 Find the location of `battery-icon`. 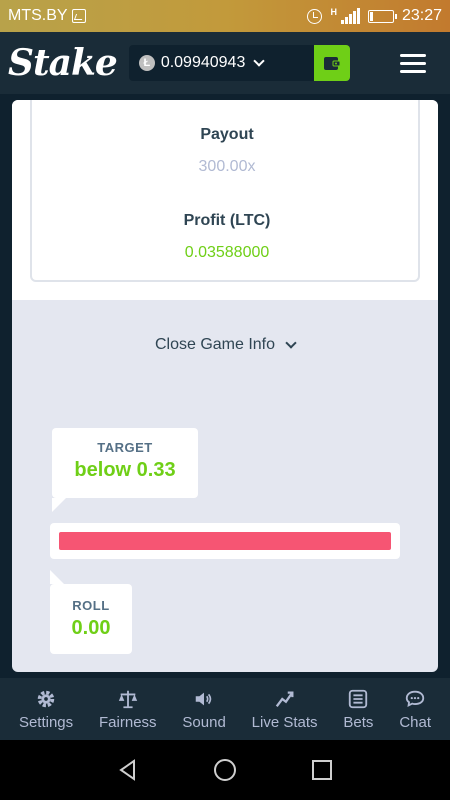

battery-icon is located at coordinates (382, 16).